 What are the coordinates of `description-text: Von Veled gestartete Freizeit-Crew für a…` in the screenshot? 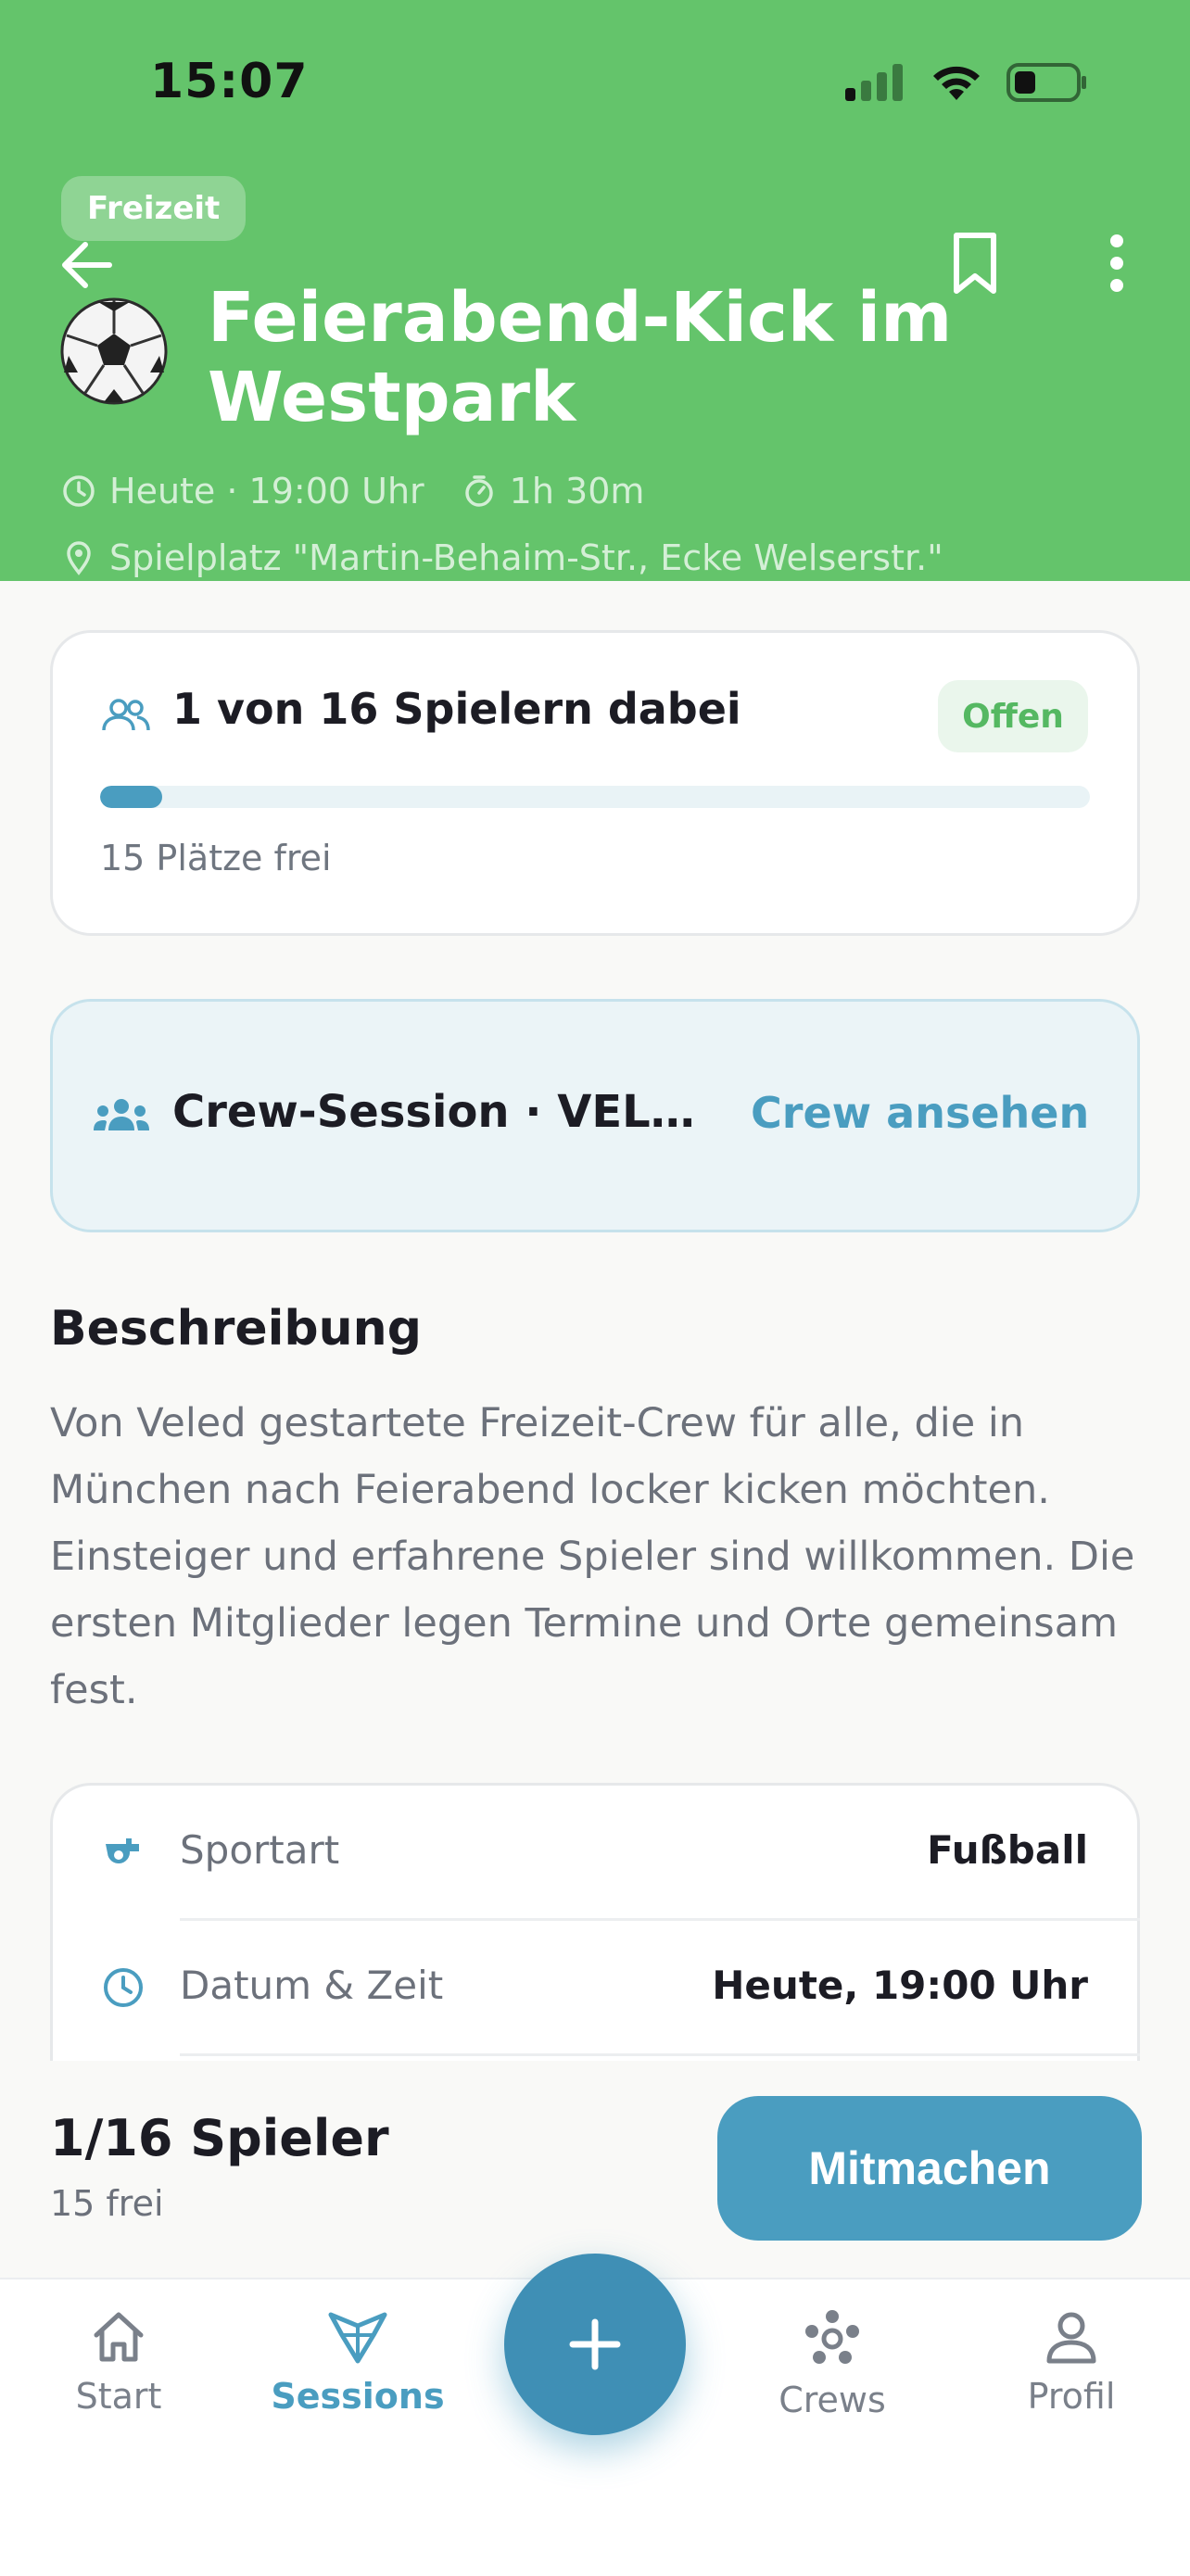 It's located at (592, 1556).